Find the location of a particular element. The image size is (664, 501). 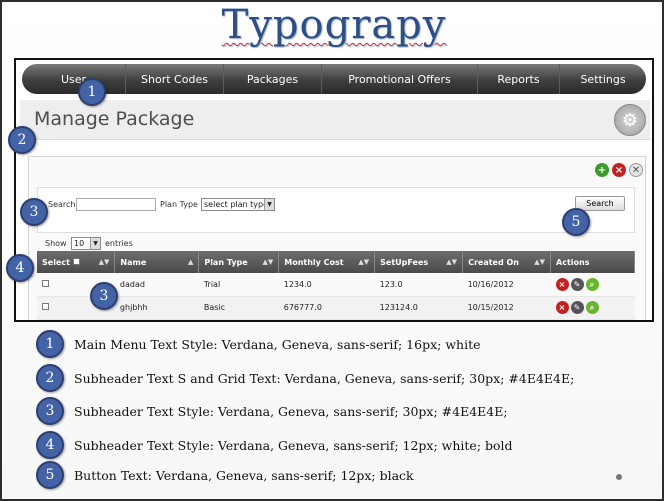

callout-badge-4: 4 is located at coordinates (20, 268).